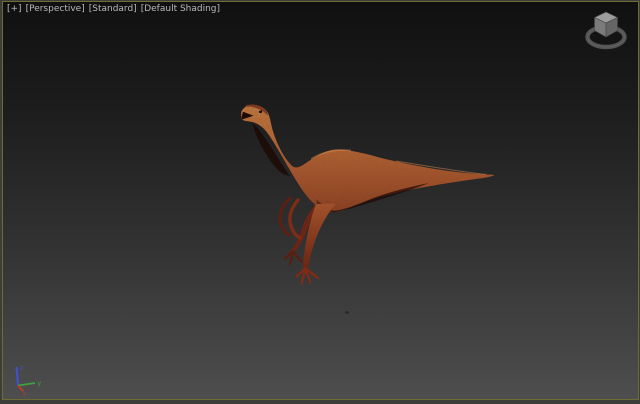  What do you see at coordinates (26, 384) in the screenshot?
I see `y-axis-line` at bounding box center [26, 384].